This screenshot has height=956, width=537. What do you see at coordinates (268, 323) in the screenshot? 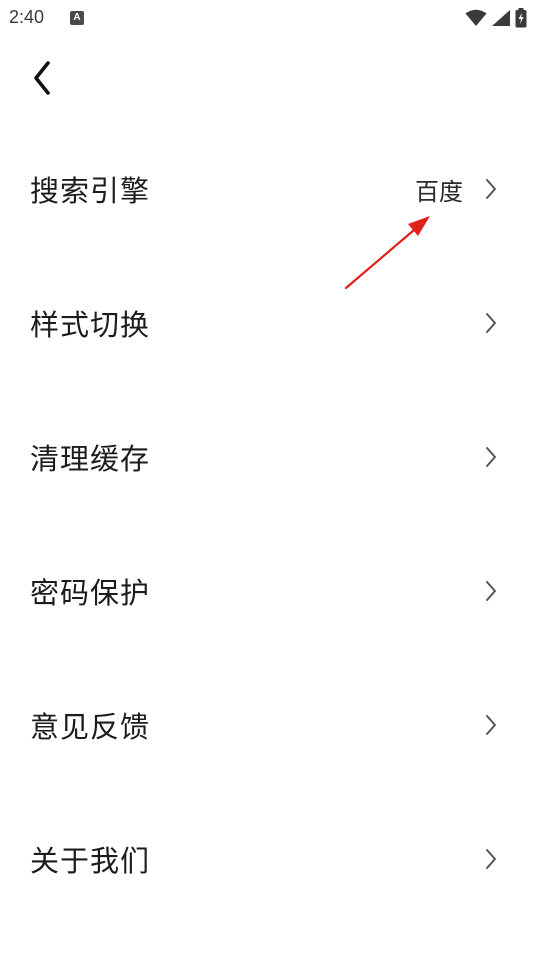
I see `settings-item-style-switch: 样式切换` at bounding box center [268, 323].